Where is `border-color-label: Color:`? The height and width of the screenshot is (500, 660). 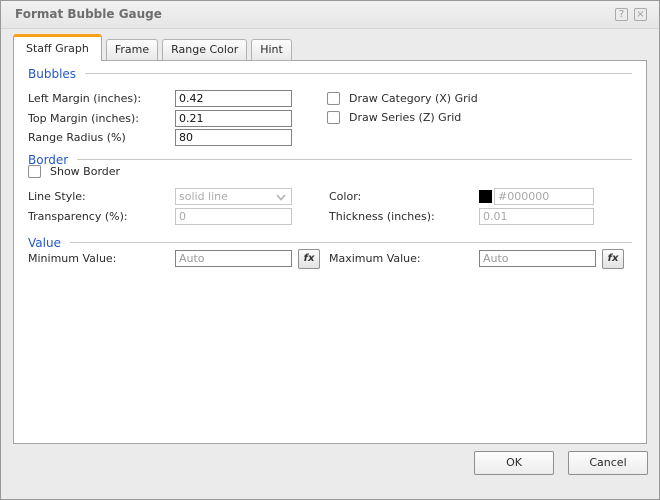 border-color-label: Color: is located at coordinates (345, 196).